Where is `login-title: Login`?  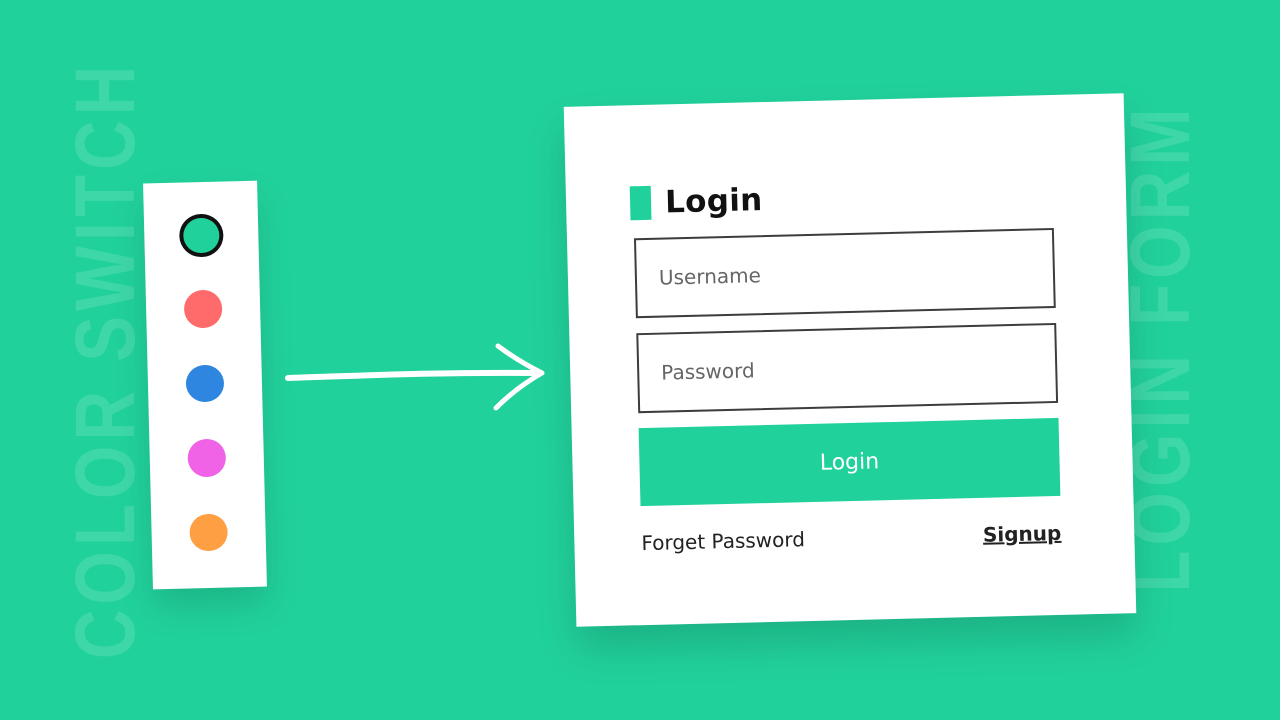
login-title: Login is located at coordinates (713, 201).